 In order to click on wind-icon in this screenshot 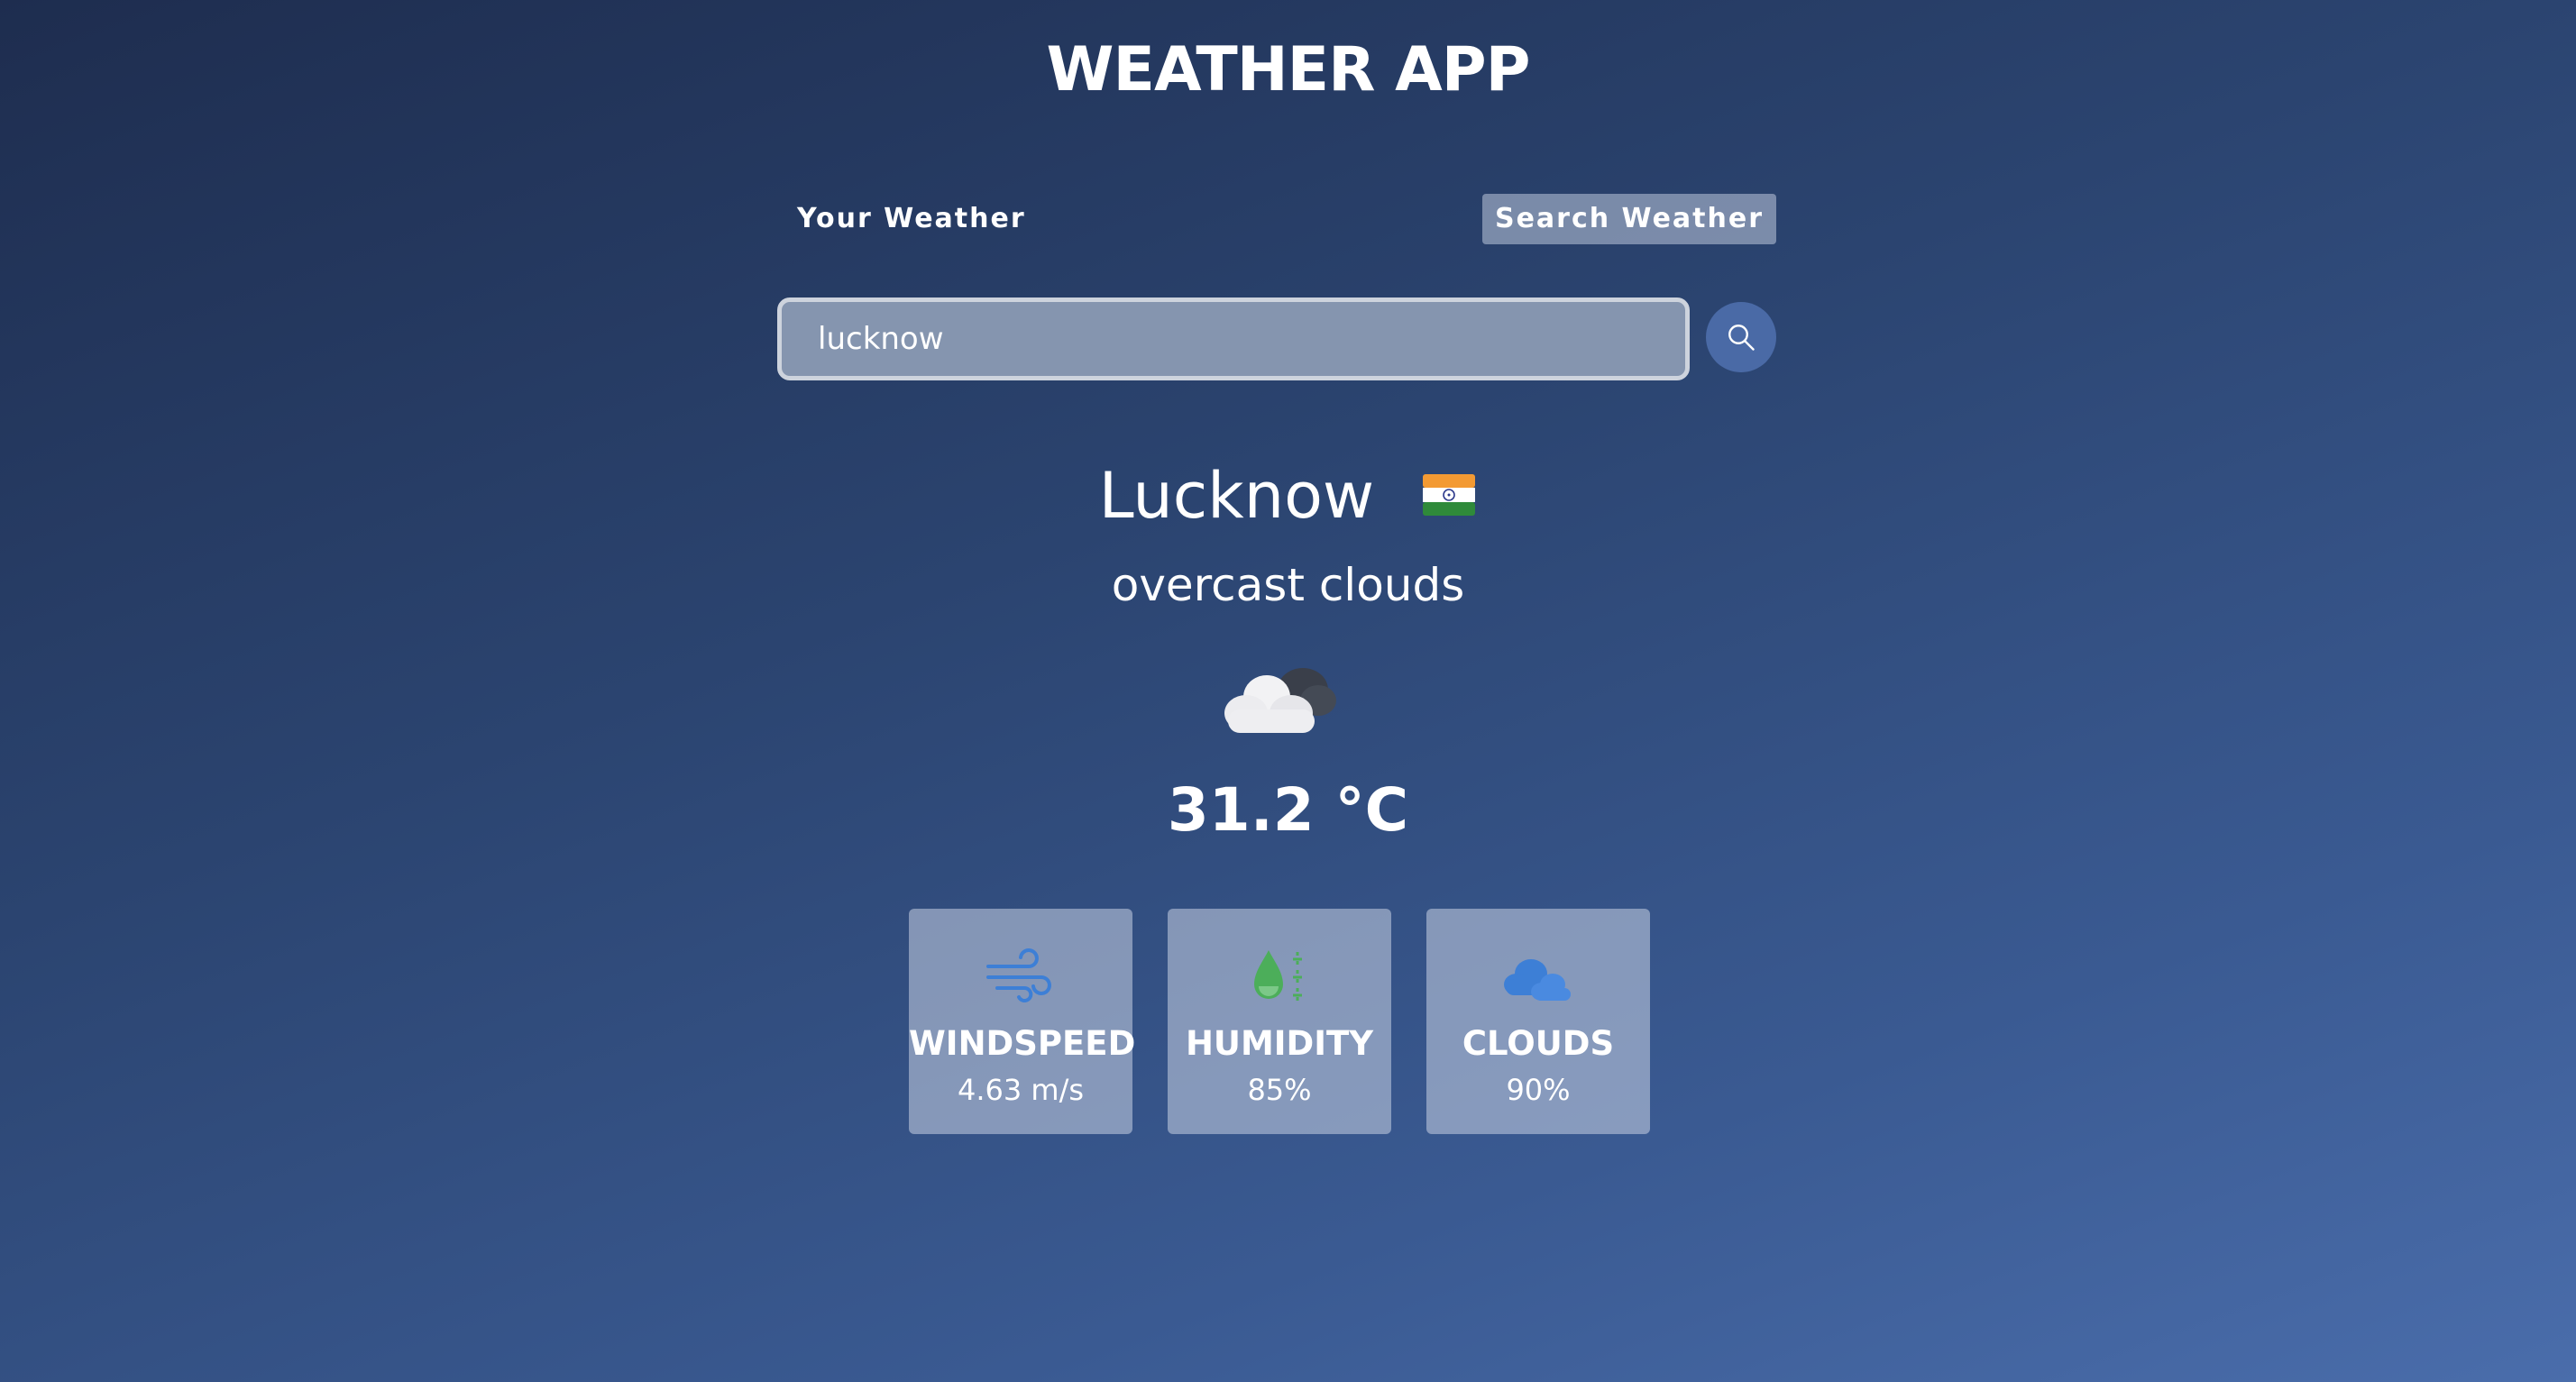, I will do `click(1018, 975)`.